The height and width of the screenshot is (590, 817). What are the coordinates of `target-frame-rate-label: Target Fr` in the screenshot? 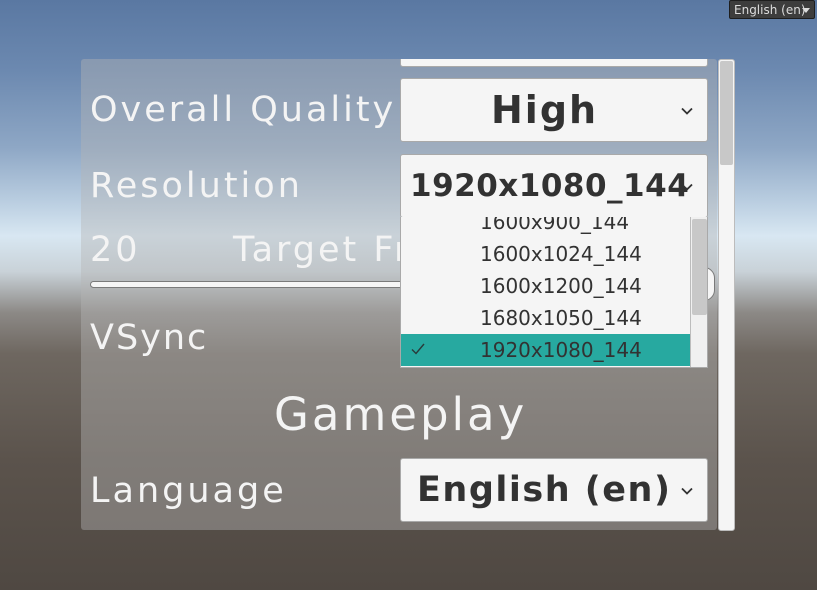 It's located at (322, 250).